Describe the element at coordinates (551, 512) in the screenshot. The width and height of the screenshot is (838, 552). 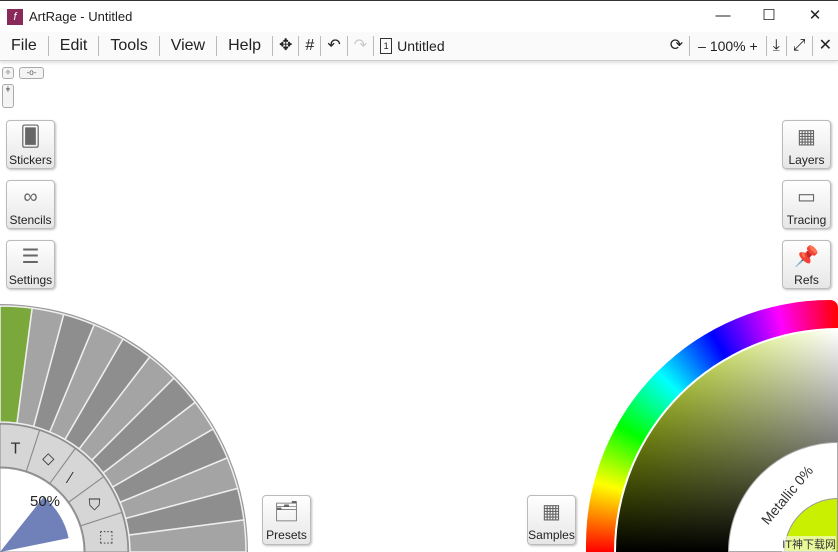
I see `samples-icon: ▦` at that location.